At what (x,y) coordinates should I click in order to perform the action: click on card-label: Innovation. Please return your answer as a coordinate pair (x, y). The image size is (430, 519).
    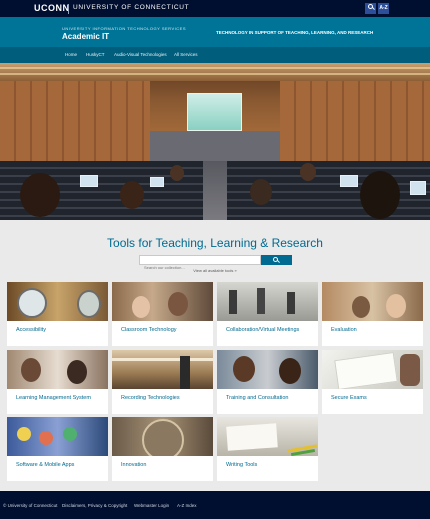
    Looking at the image, I should click on (134, 465).